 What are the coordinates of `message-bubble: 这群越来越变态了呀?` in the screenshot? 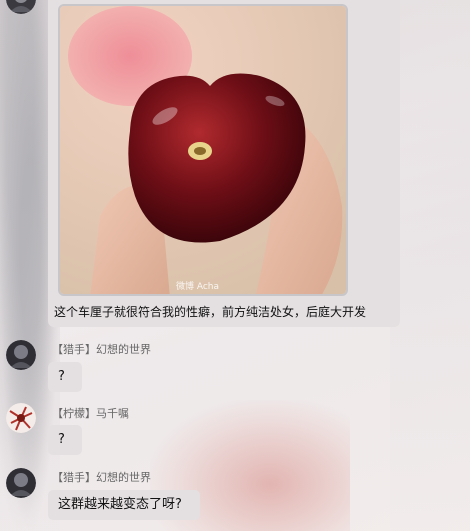 It's located at (124, 505).